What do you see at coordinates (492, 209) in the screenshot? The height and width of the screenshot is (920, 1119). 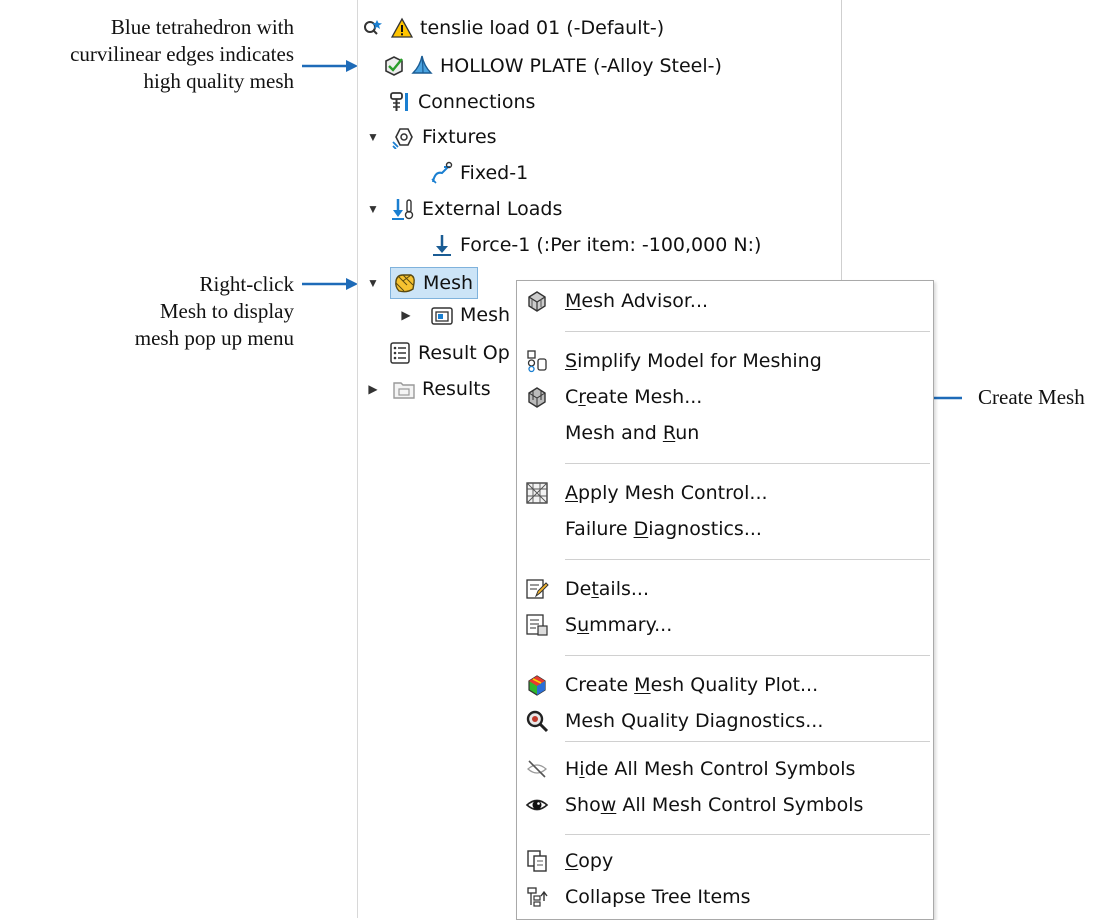 I see `tree-item-label: External Loads` at bounding box center [492, 209].